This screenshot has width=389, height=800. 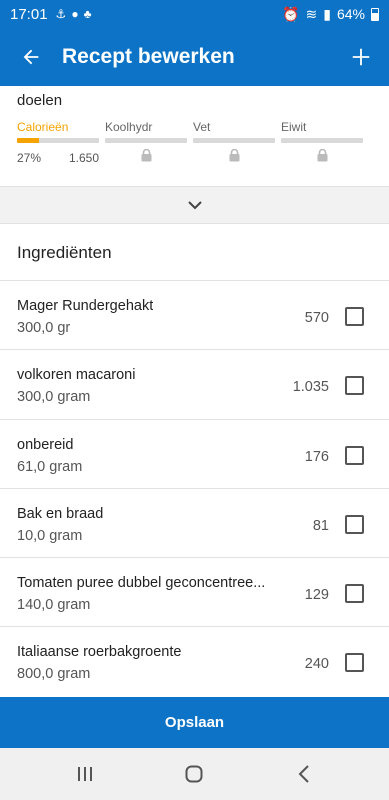 What do you see at coordinates (194, 453) in the screenshot?
I see `list-item: onbereid 61,0 gram 176` at bounding box center [194, 453].